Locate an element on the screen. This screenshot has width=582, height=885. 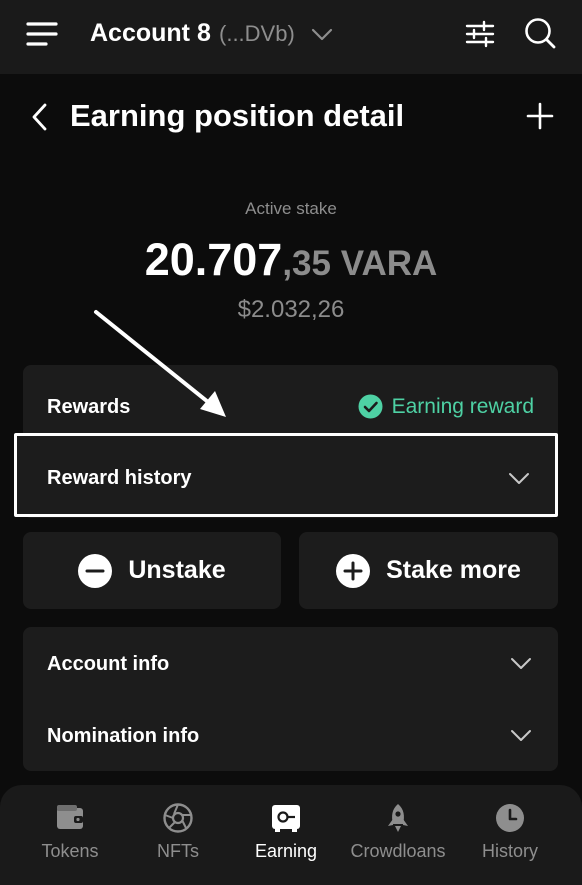
nav-label: Crowdloans is located at coordinates (398, 851).